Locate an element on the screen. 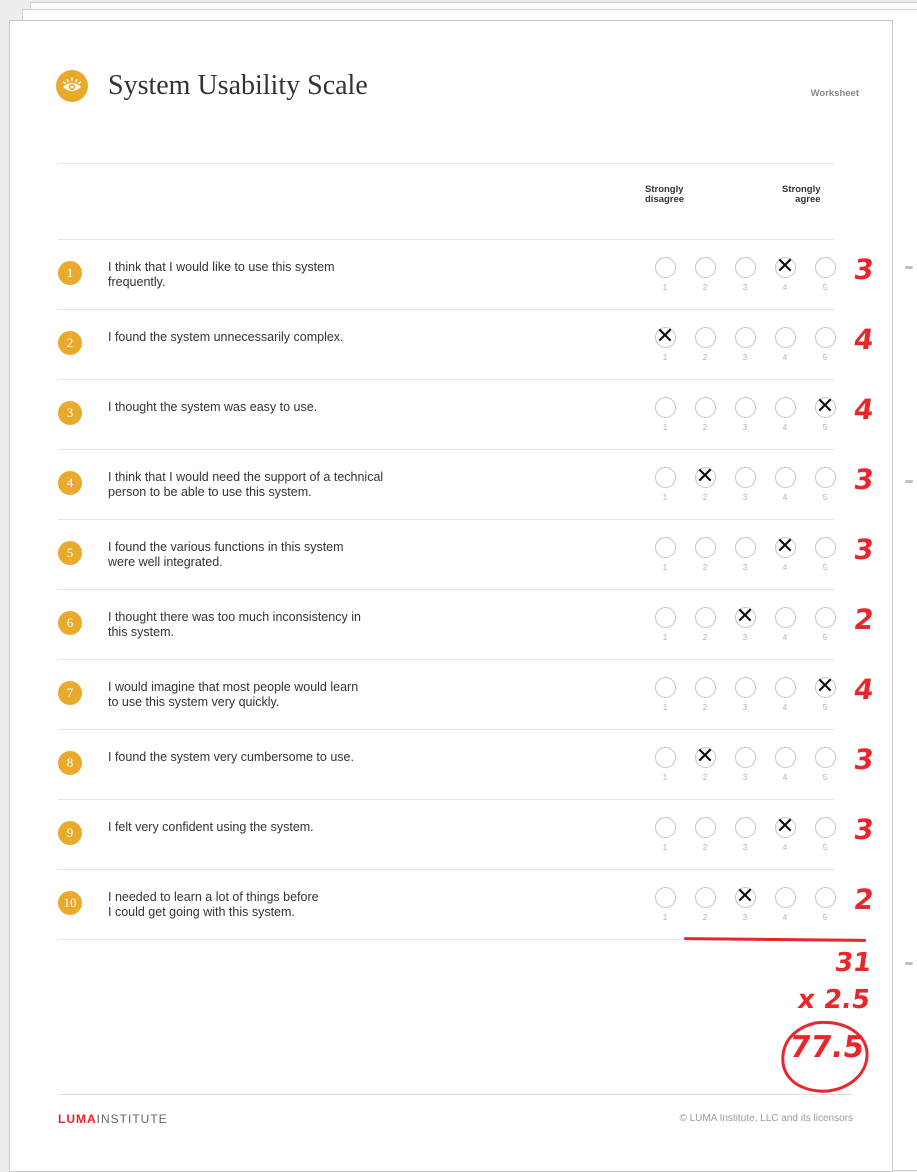 The height and width of the screenshot is (1172, 917). scale-high-label: Strongly agree is located at coordinates (801, 194).